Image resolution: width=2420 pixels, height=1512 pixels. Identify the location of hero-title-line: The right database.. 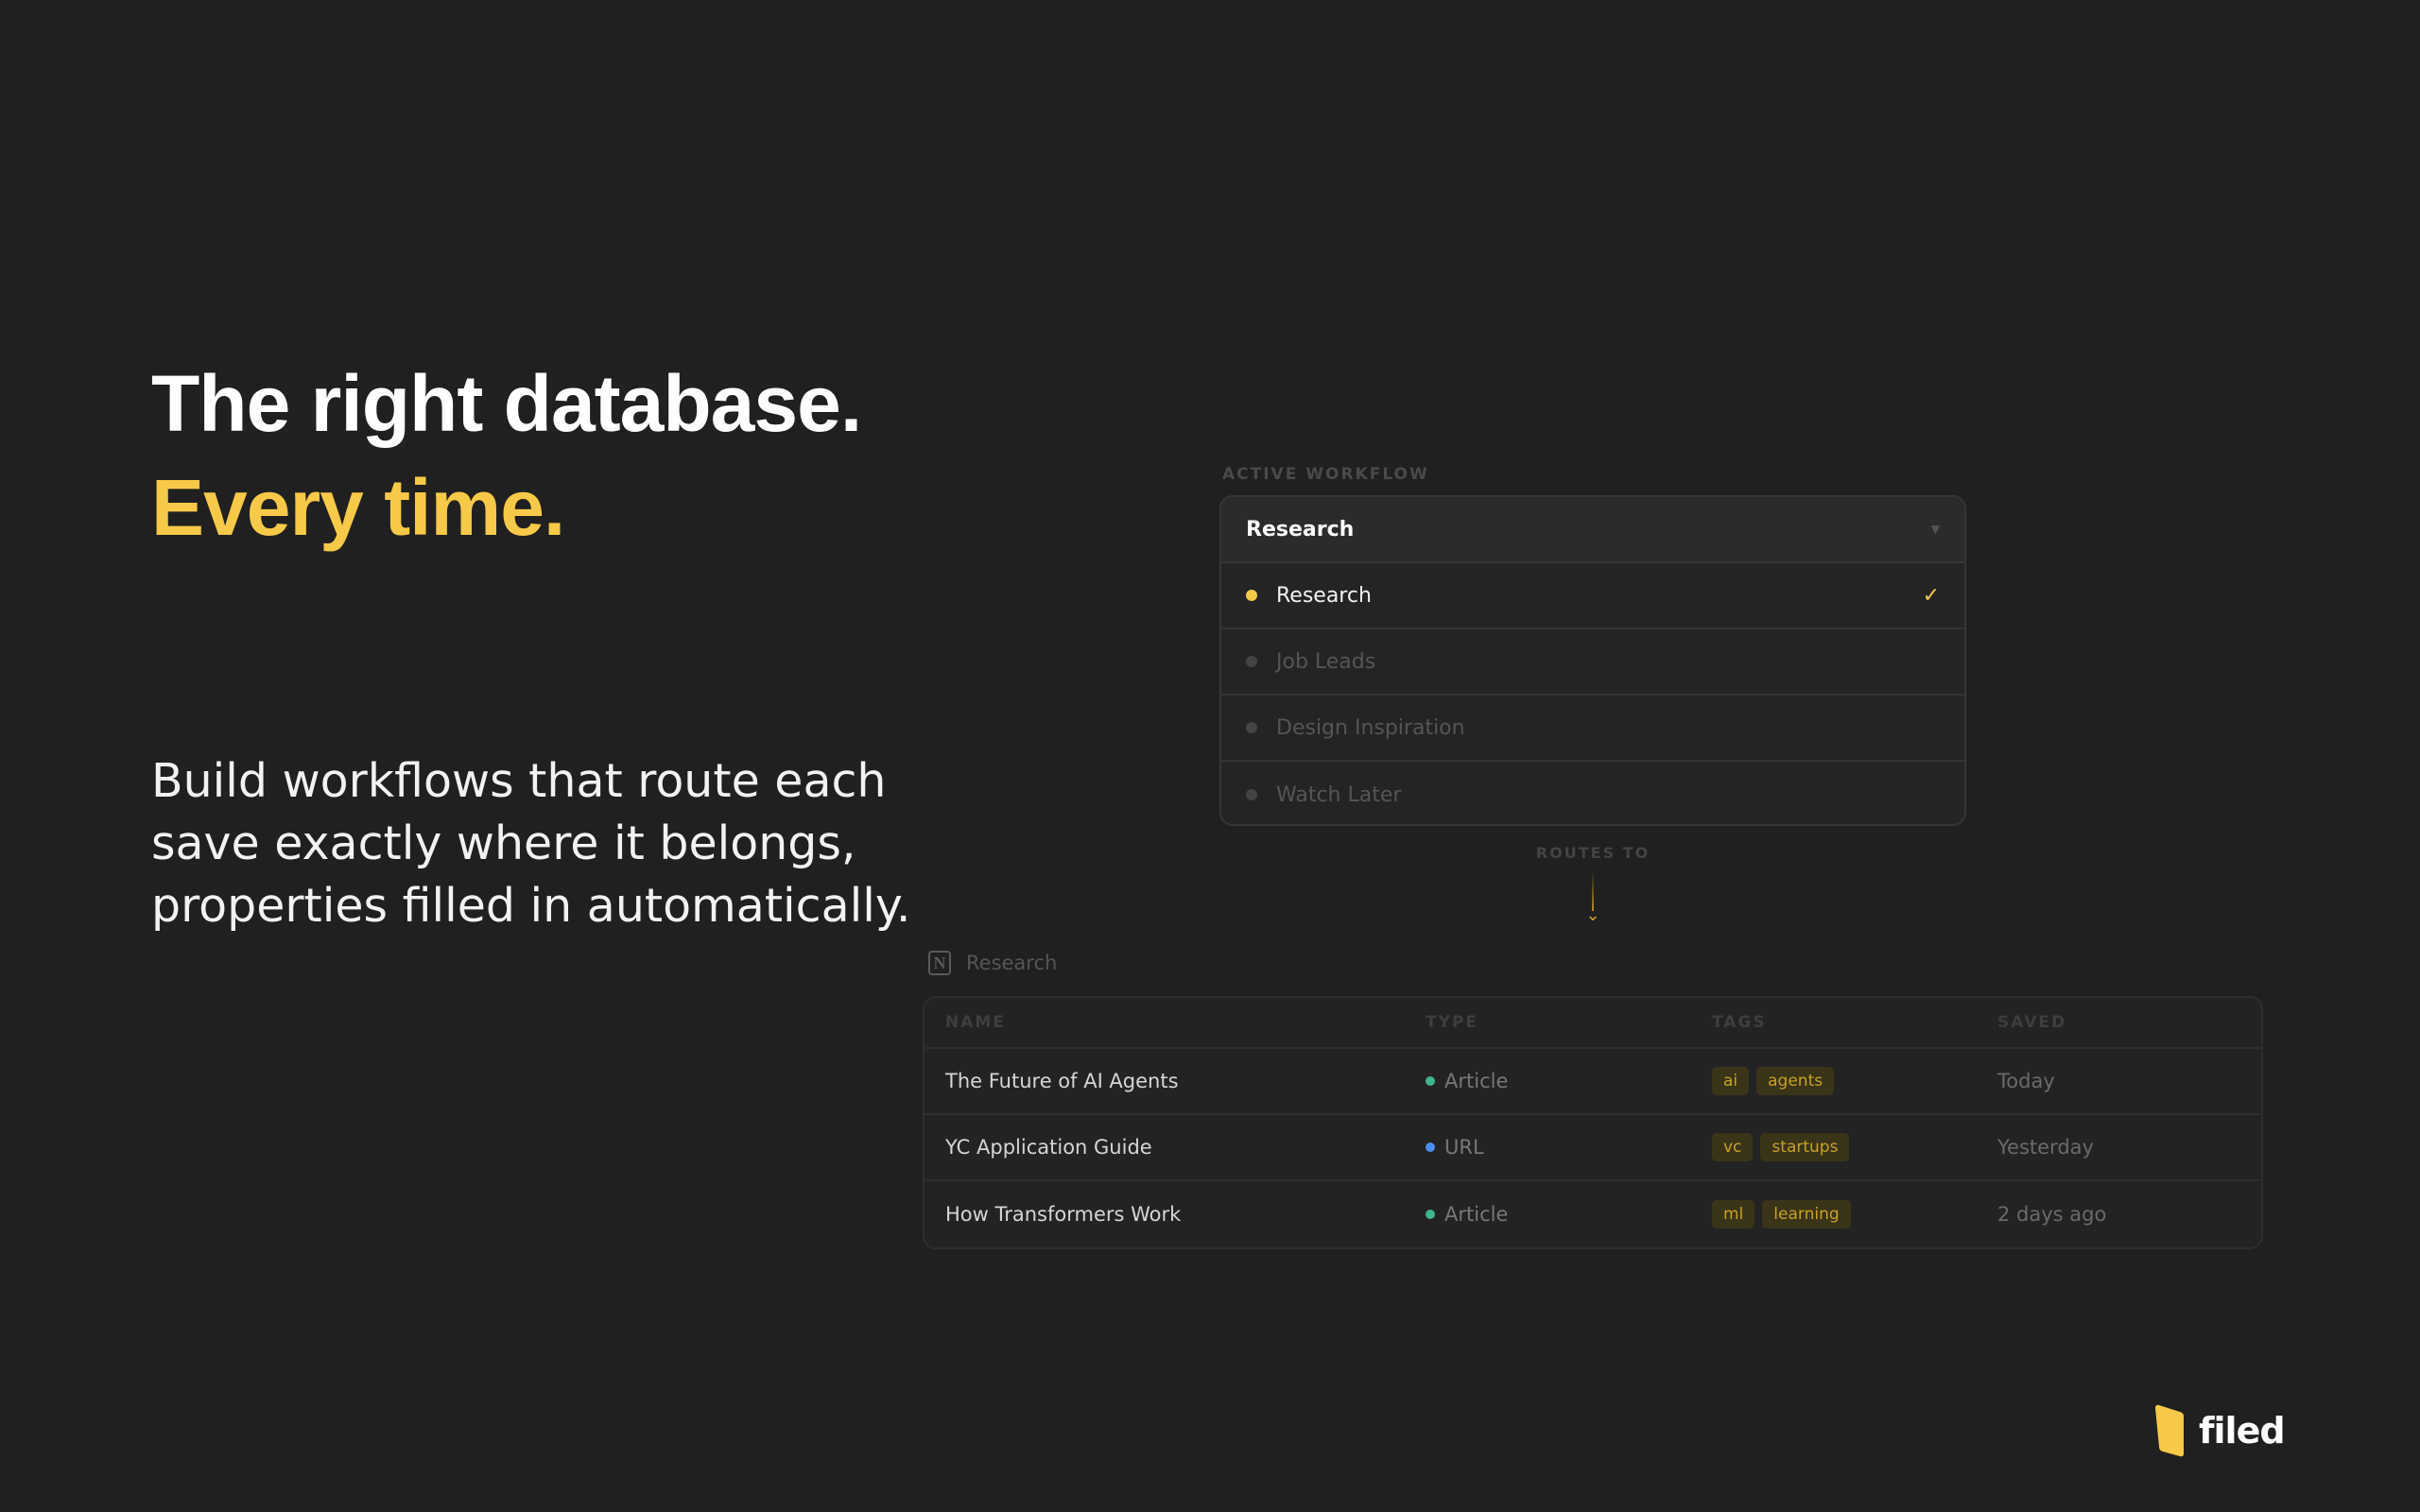
(506, 403).